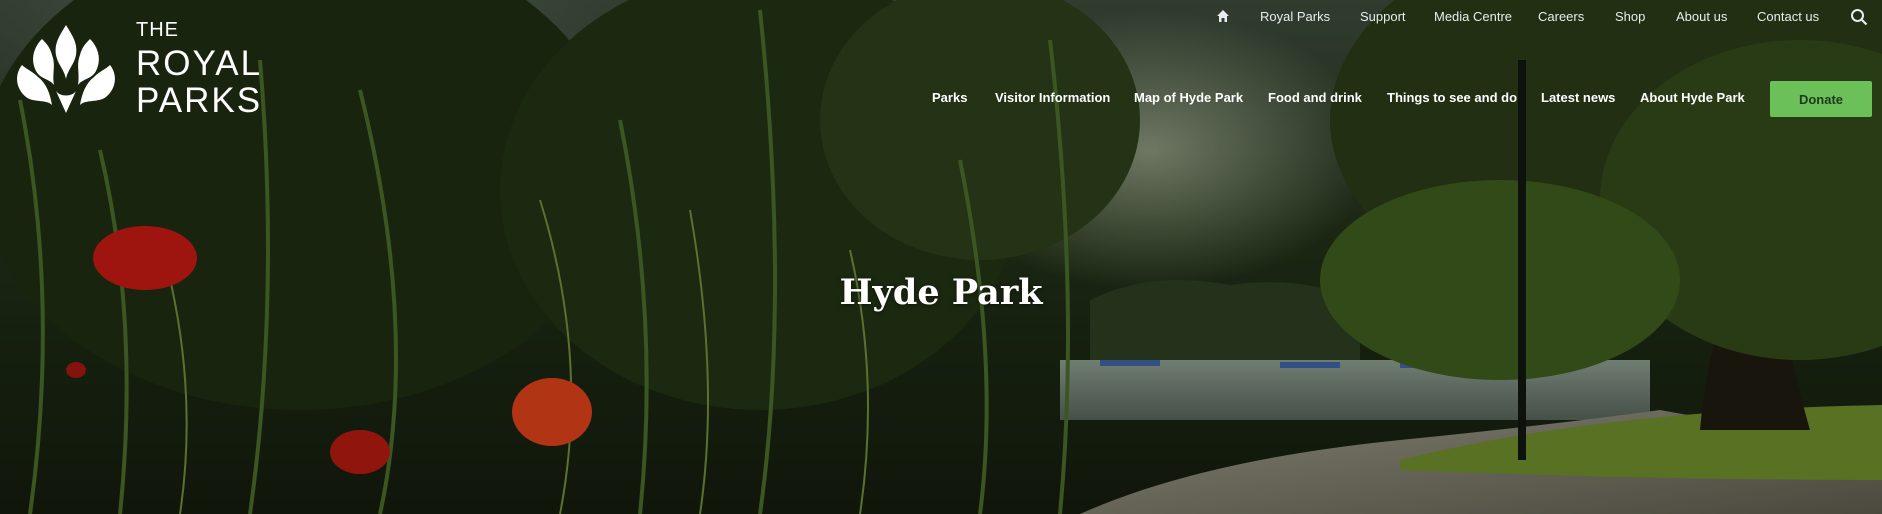 This screenshot has width=1882, height=514. Describe the element at coordinates (1821, 99) in the screenshot. I see `donate-button: Donate` at that location.